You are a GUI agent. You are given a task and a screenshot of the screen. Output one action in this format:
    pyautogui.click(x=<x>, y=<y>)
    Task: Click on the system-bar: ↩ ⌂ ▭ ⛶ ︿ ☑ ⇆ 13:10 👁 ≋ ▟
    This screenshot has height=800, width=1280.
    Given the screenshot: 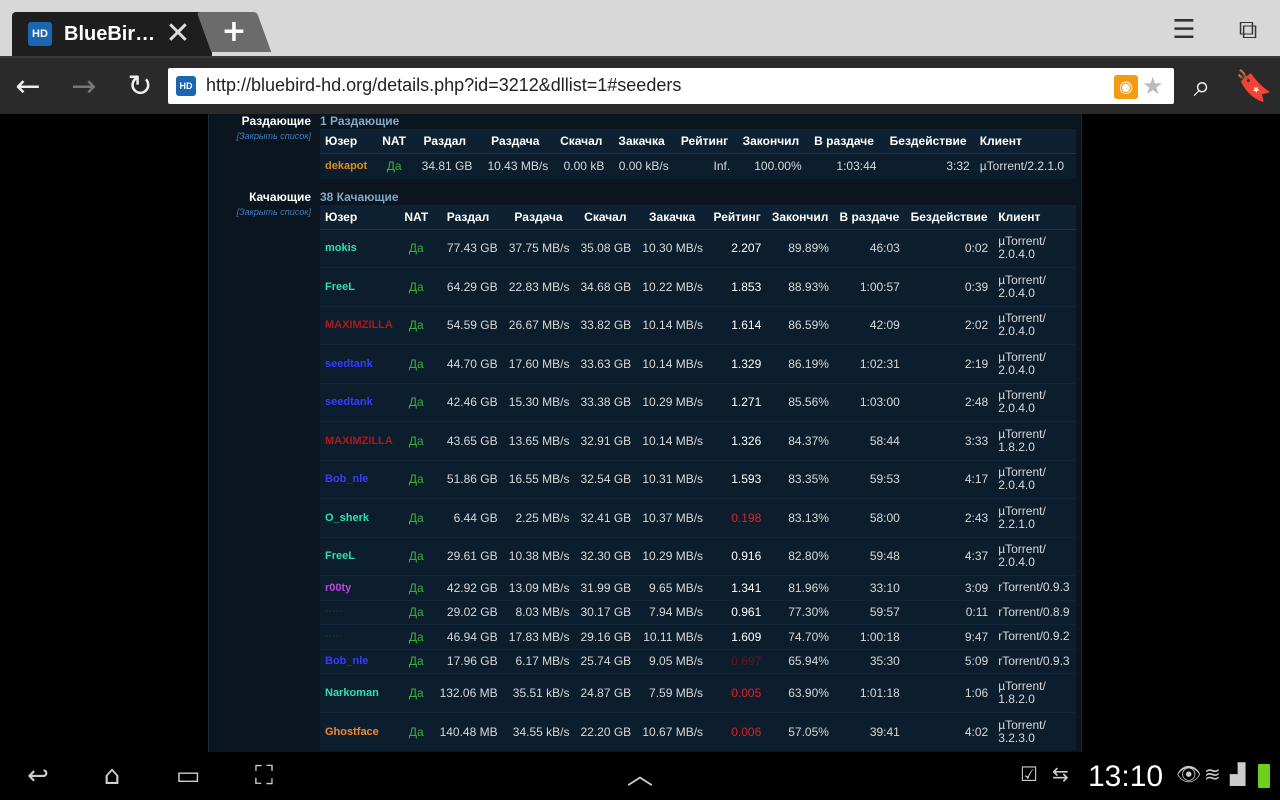 What is the action you would take?
    pyautogui.click(x=640, y=776)
    